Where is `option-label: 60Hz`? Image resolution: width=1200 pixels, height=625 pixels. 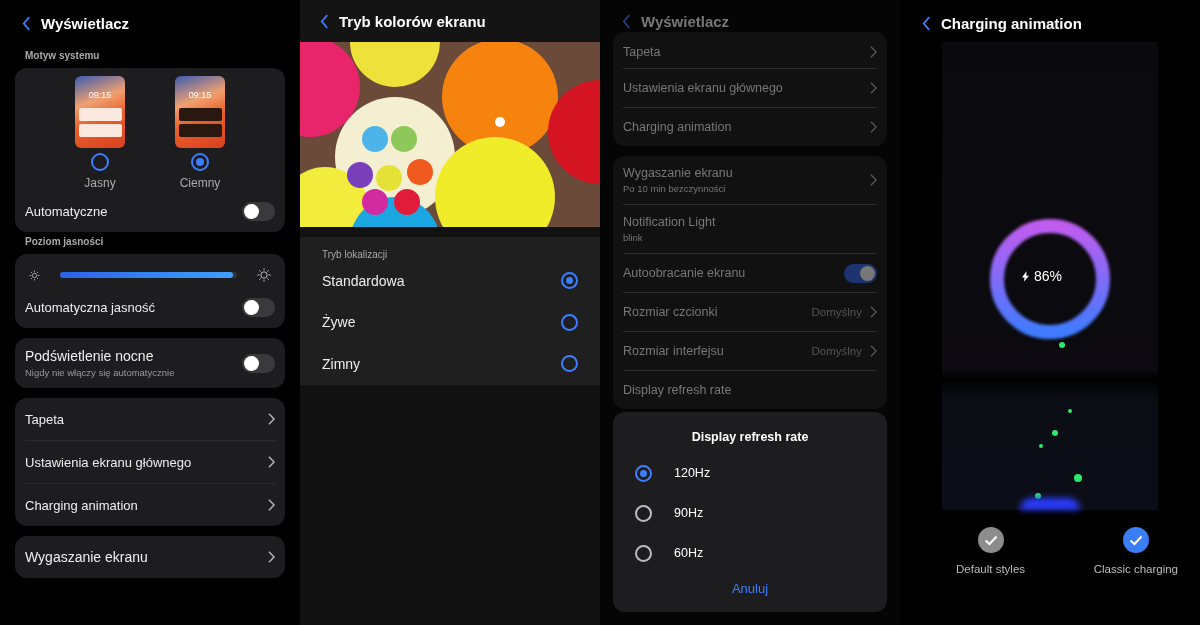 option-label: 60Hz is located at coordinates (689, 553).